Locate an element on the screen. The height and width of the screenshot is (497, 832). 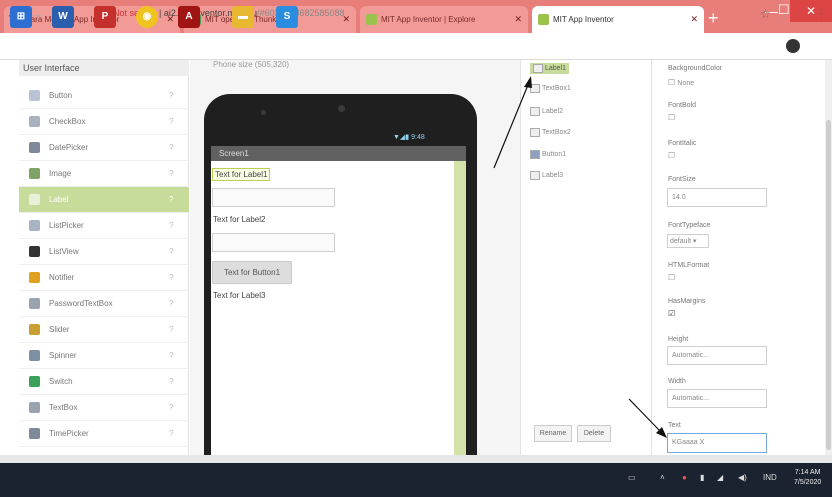
arrow-to-text-line is located at coordinates (644, 415).